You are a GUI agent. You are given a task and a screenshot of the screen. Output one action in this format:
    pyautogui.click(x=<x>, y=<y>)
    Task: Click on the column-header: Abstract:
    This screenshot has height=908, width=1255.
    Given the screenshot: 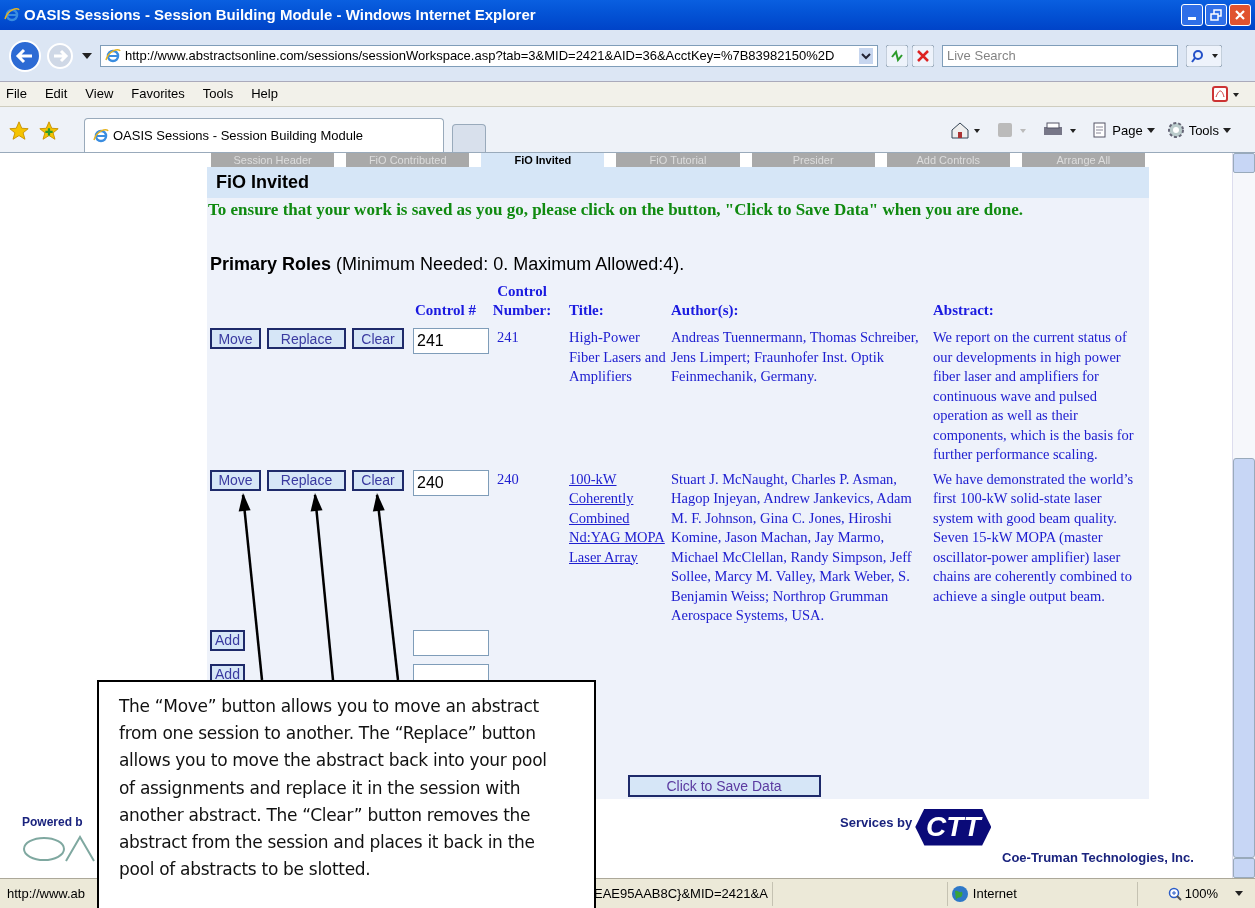 What is the action you would take?
    pyautogui.click(x=964, y=310)
    